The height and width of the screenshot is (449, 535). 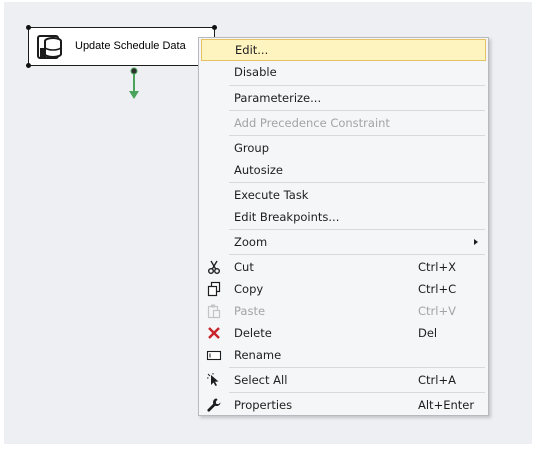 I want to click on menu-item-zoom: Zoom, so click(x=343, y=242).